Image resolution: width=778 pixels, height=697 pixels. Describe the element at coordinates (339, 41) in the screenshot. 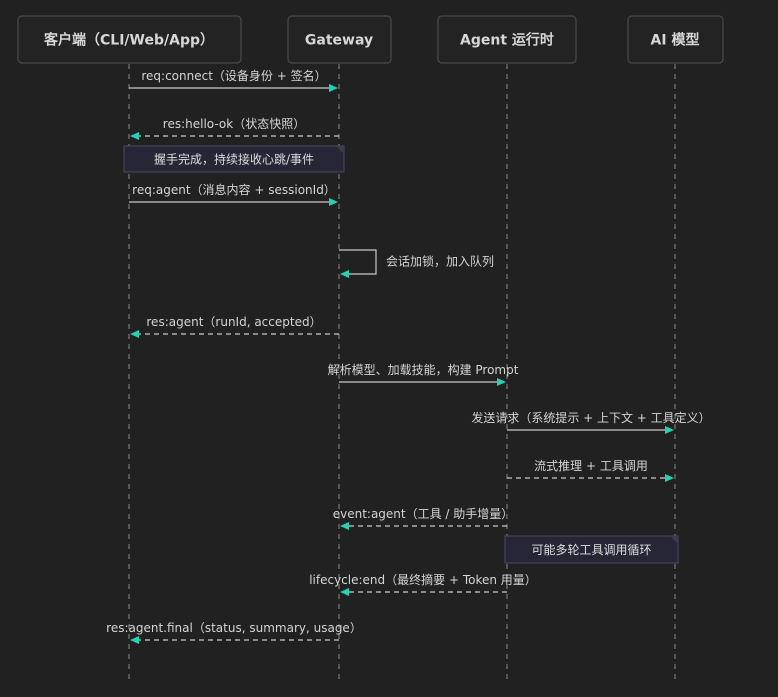

I see `participant-label-gateway: Gateway` at that location.